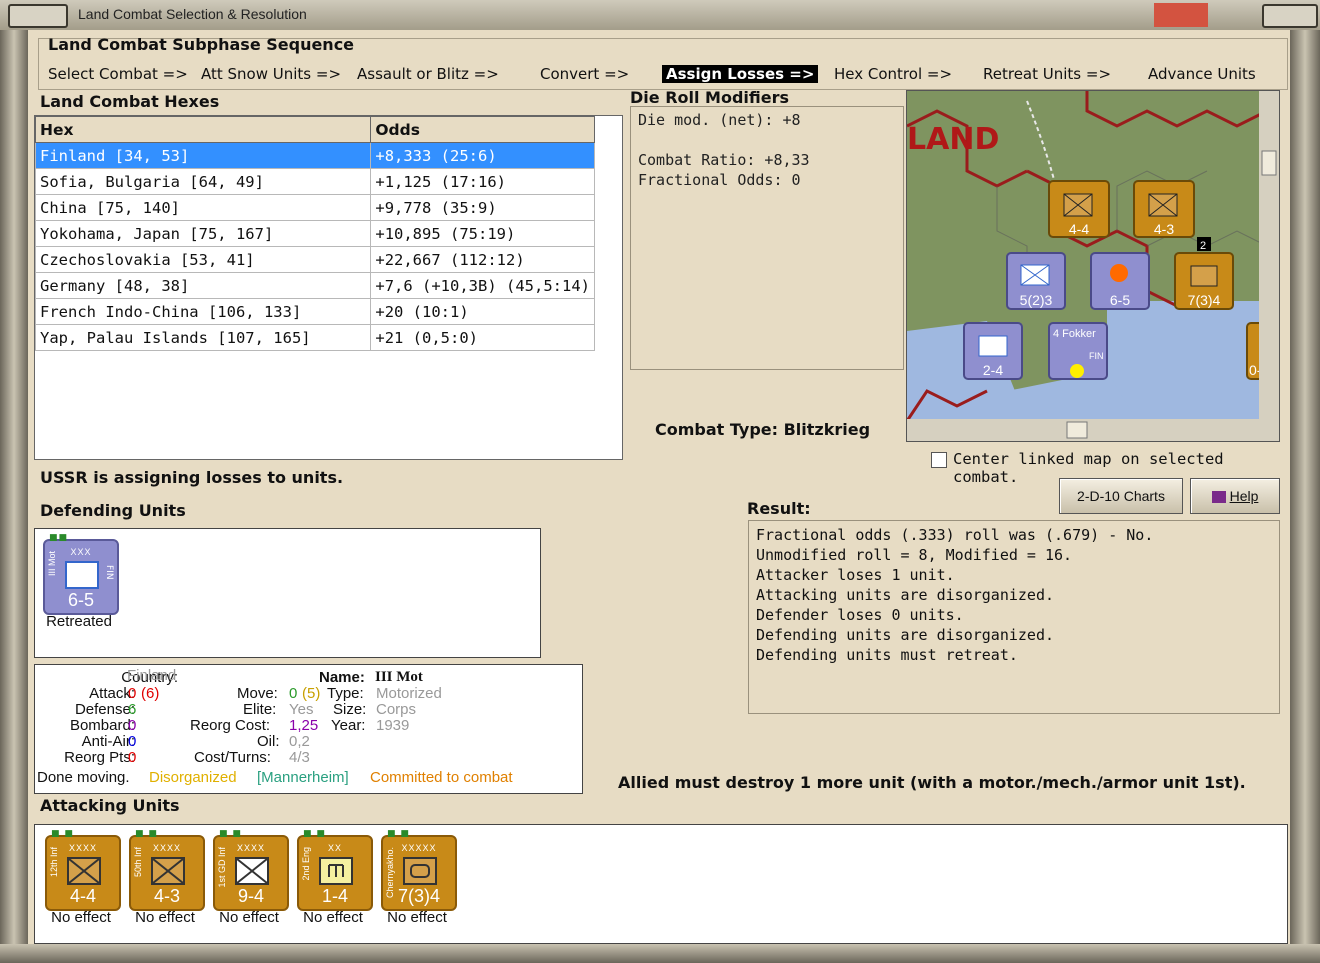  I want to click on attacking-unit-counter: ■ ■ XXXXX Chernyakho. 7(3)4, so click(419, 870).